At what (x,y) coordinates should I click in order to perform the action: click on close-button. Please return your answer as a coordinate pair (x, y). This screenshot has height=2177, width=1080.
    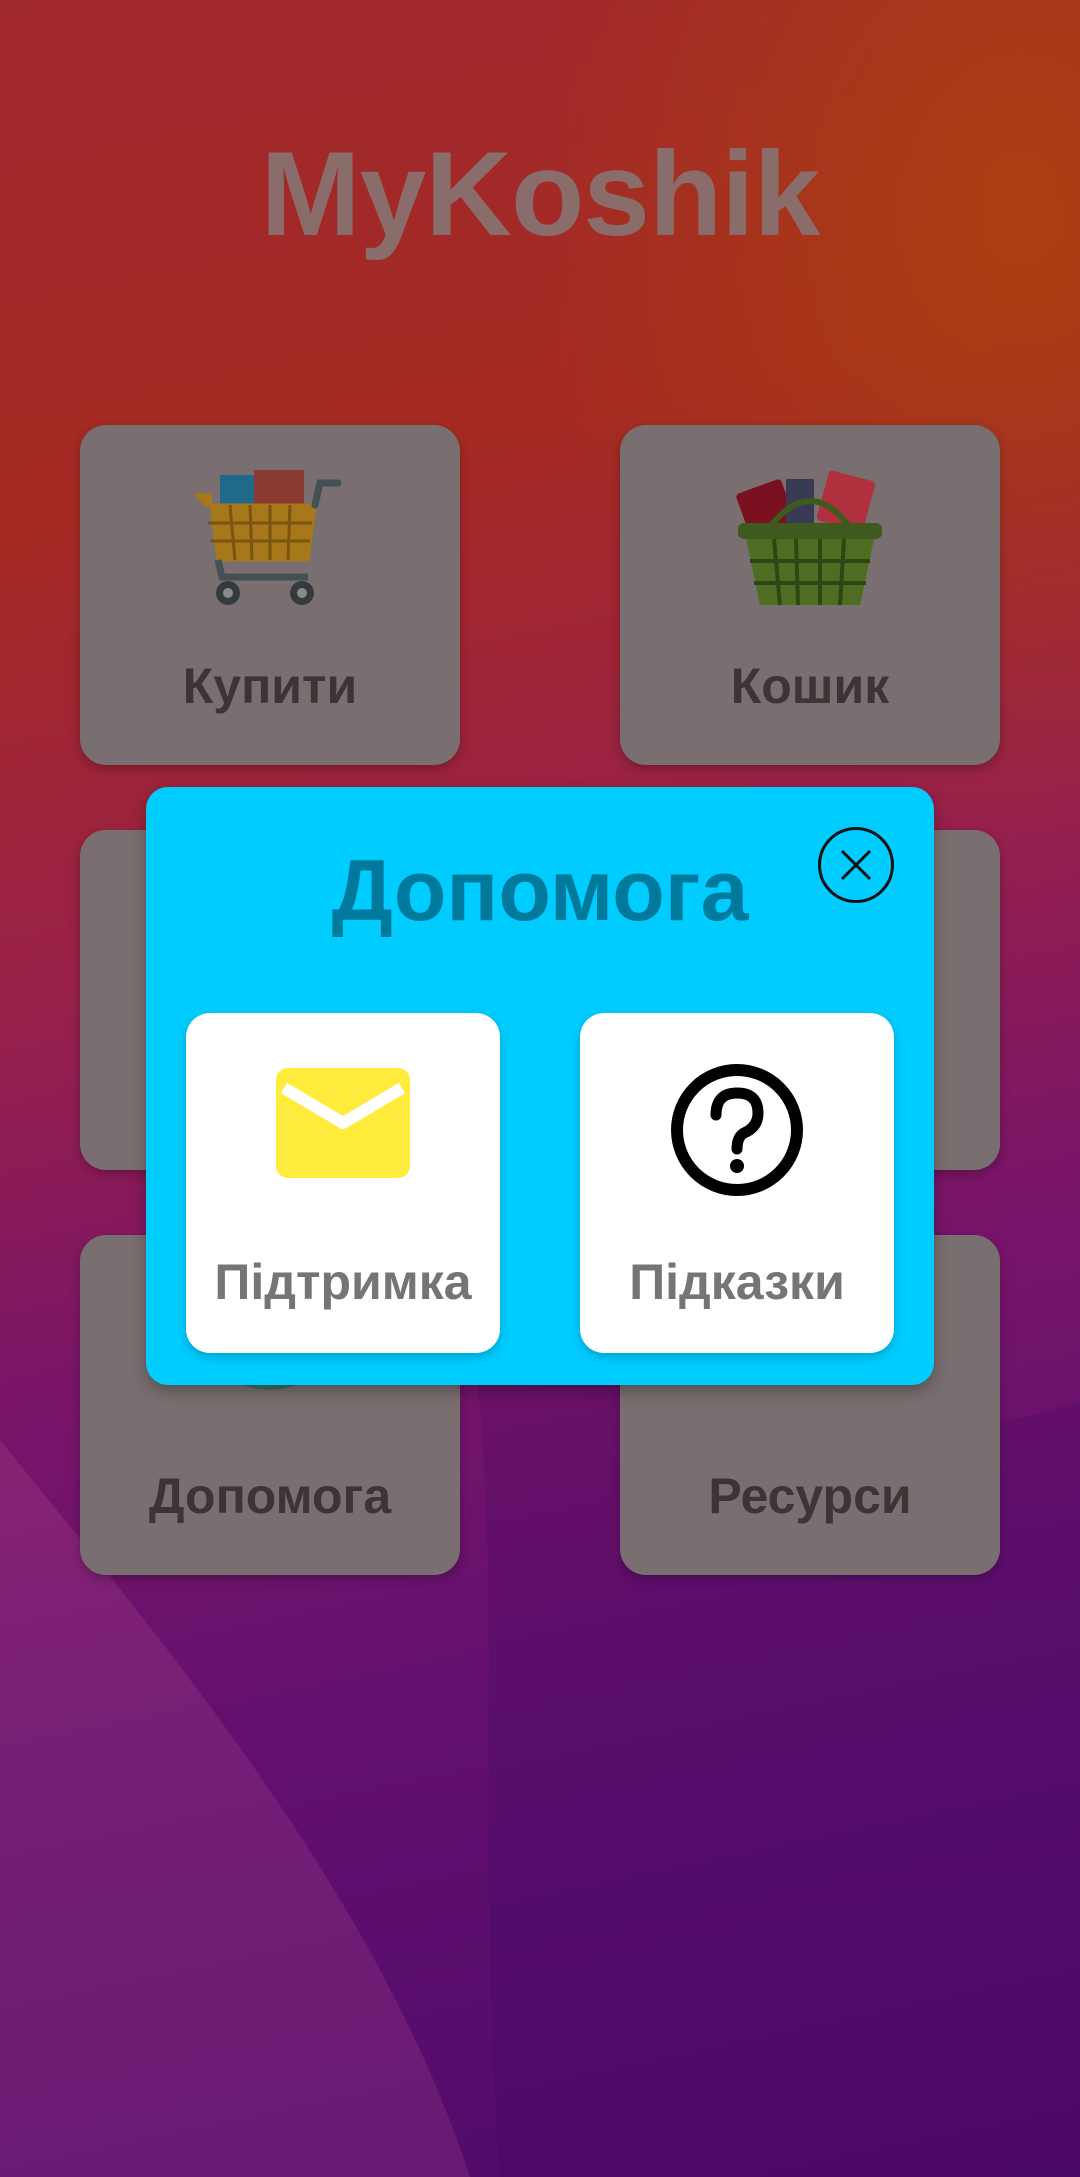
    Looking at the image, I should click on (856, 865).